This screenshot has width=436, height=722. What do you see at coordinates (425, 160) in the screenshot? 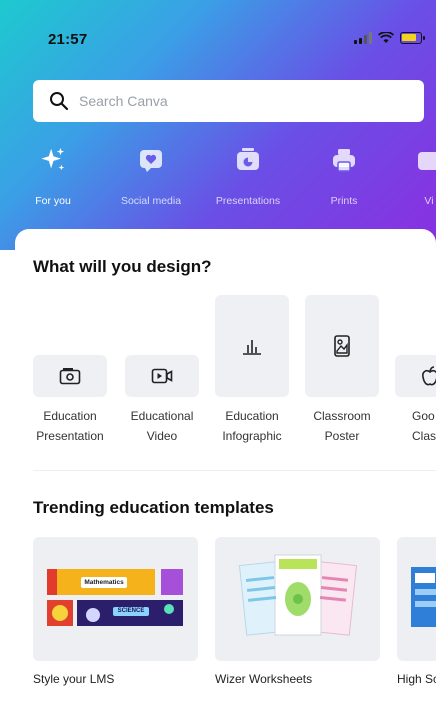
I see `video-icon` at bounding box center [425, 160].